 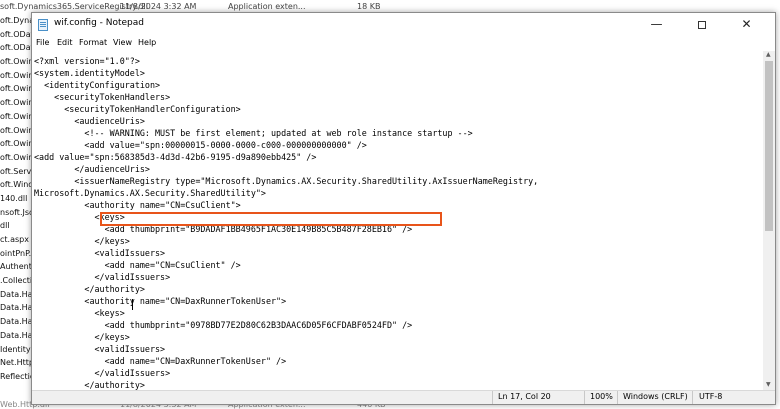 I want to click on explorer-file-date: 11/8/2024 3:32 AM, so click(x=158, y=6).